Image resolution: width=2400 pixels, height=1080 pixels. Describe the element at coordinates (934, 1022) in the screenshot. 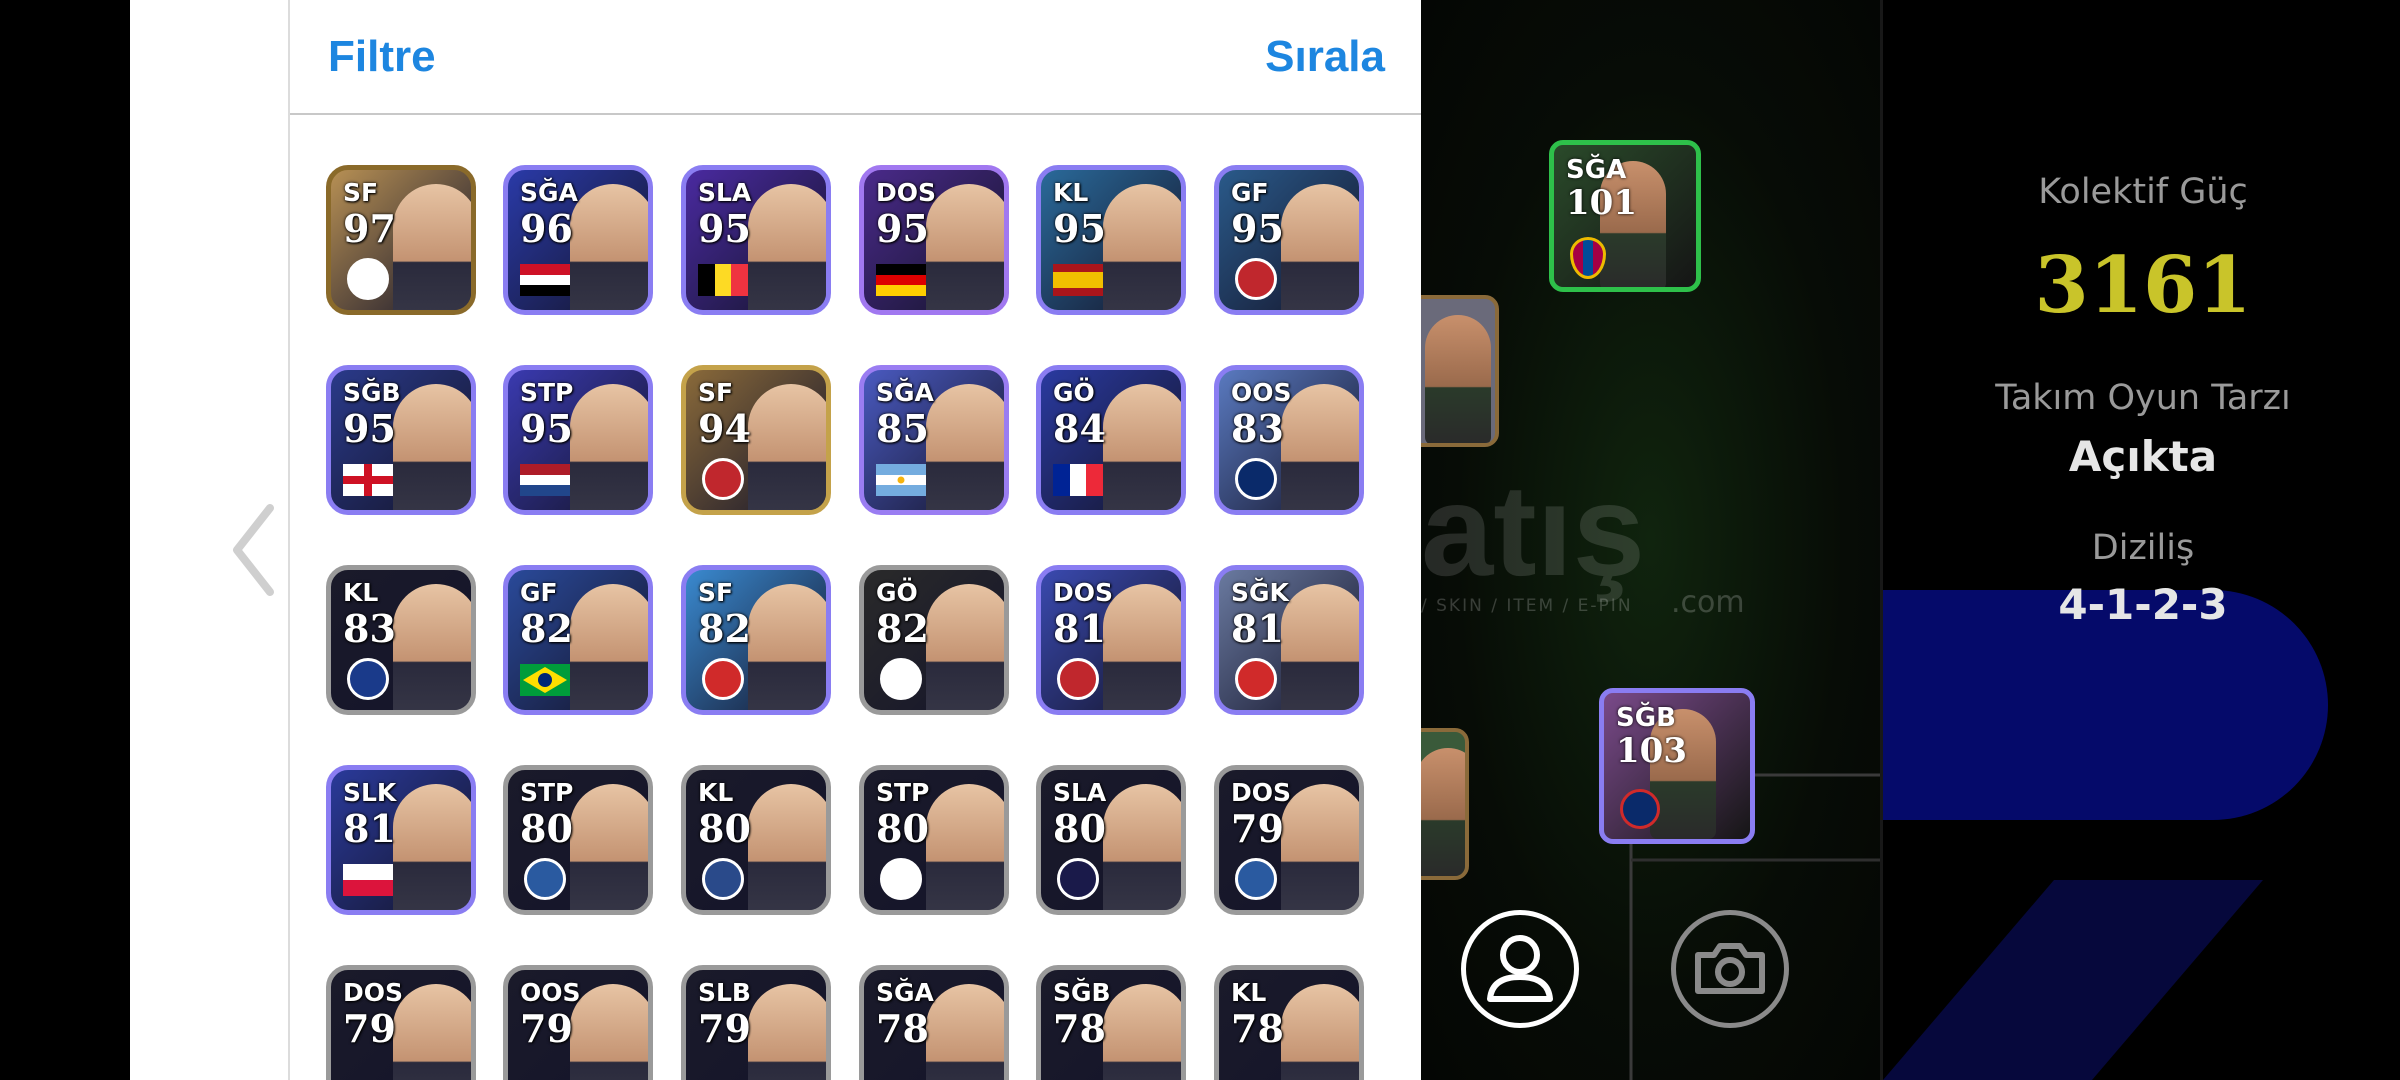

I see `player-card: SĞA 78` at that location.